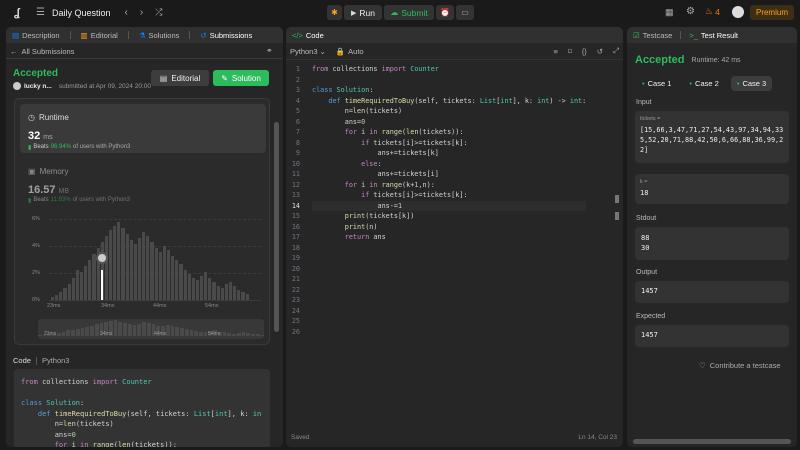 This screenshot has height=450, width=800. What do you see at coordinates (42, 190) in the screenshot?
I see `memory-value: 16.57` at bounding box center [42, 190].